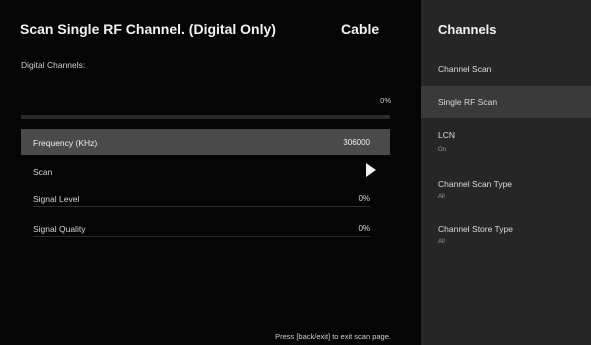 This screenshot has width=591, height=345. What do you see at coordinates (201, 236) in the screenshot?
I see `signal-quality-divider` at bounding box center [201, 236].